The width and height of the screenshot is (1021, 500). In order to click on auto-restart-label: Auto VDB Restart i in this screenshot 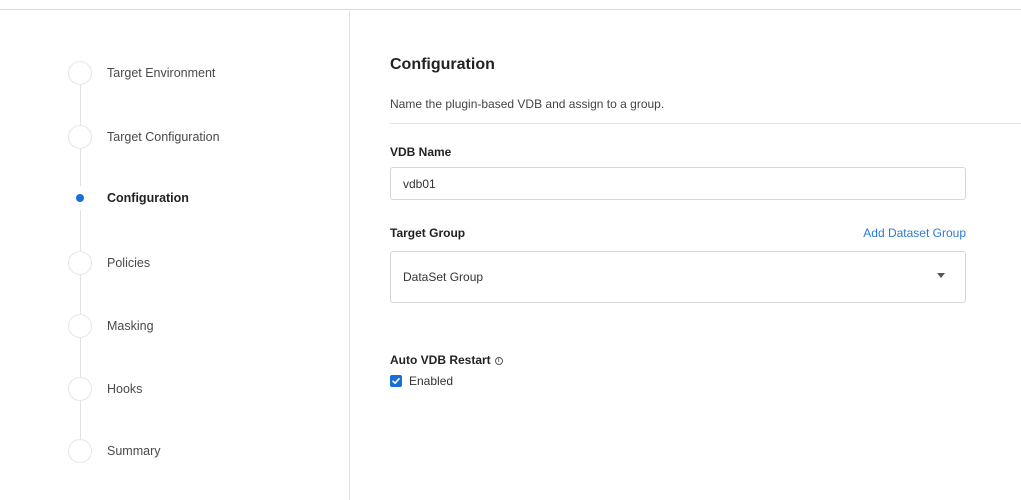, I will do `click(446, 360)`.